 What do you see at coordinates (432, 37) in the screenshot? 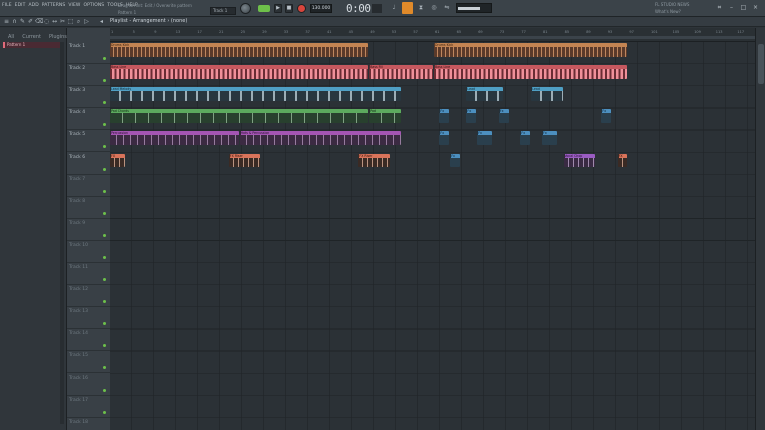
I see `loop-range-bar` at bounding box center [432, 37].